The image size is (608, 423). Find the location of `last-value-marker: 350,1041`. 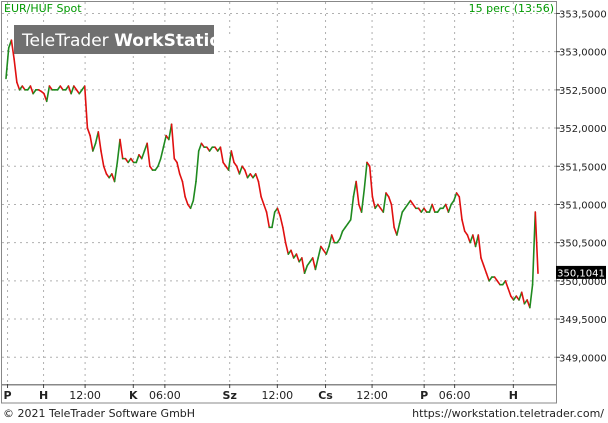

last-value-marker: 350,1041 is located at coordinates (581, 272).